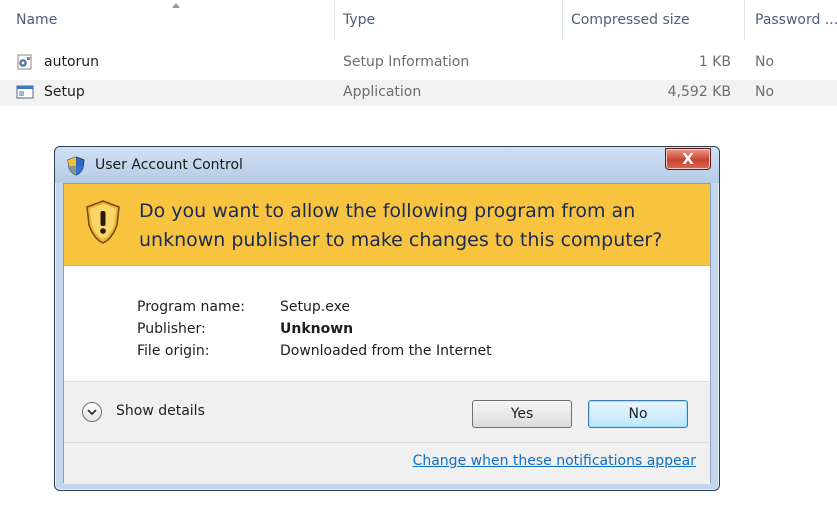  Describe the element at coordinates (315, 307) in the screenshot. I see `detail-value: Setup.exe` at that location.